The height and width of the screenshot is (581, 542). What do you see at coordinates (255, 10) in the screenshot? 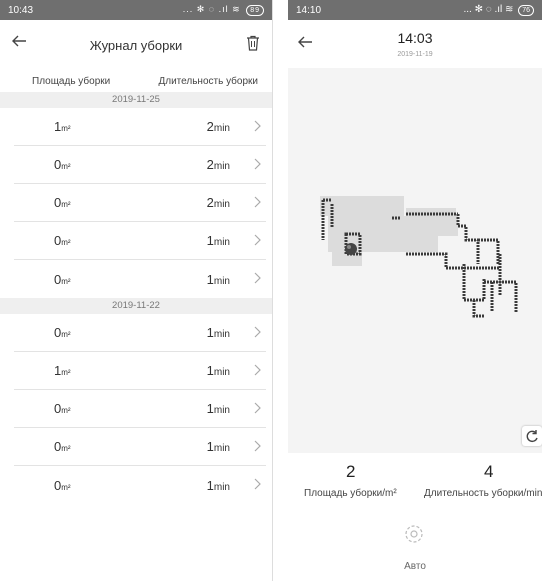
I see `battery-icon: 89` at bounding box center [255, 10].